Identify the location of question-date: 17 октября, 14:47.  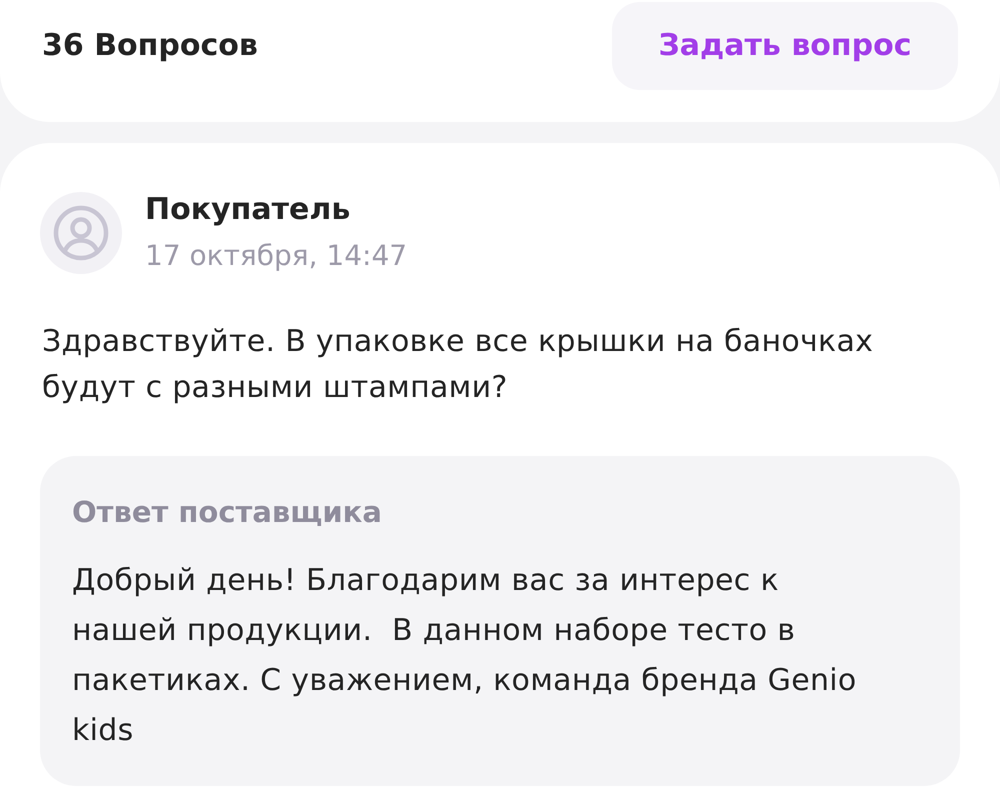
(276, 256).